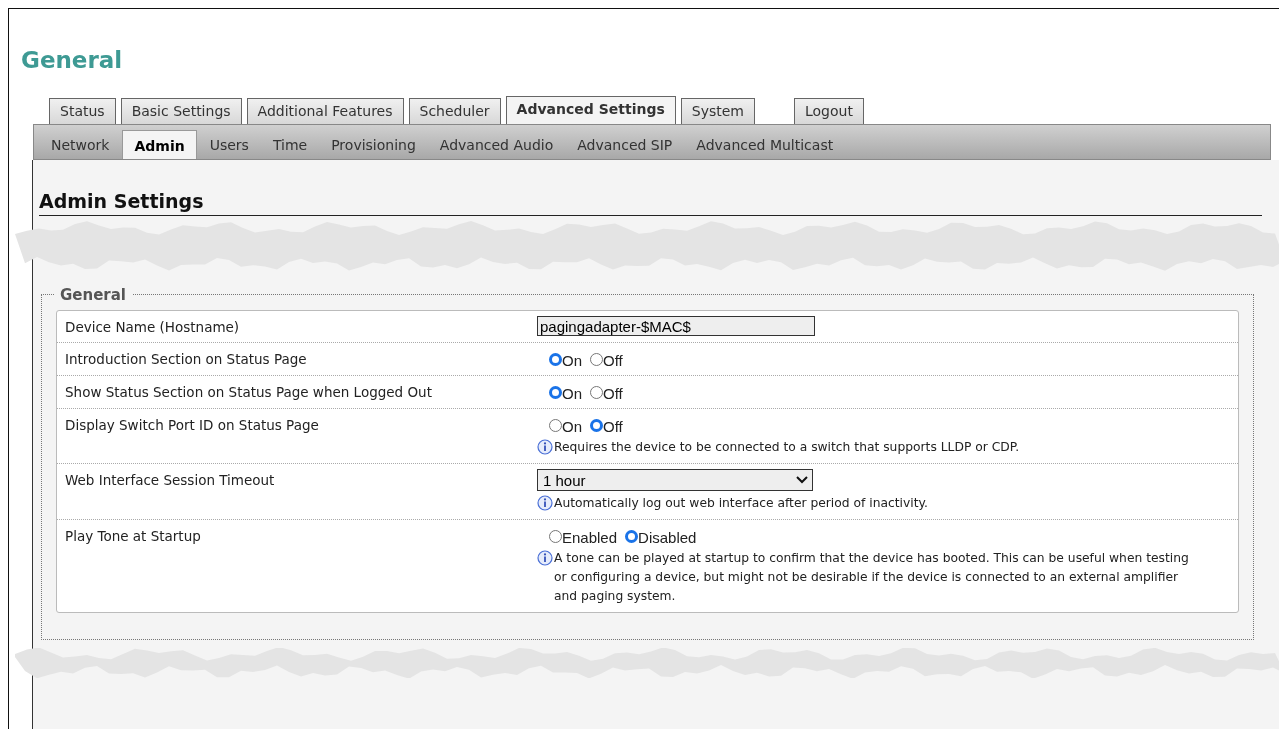 The image size is (1279, 729). What do you see at coordinates (625, 148) in the screenshot?
I see `subtab: Advanced SIP` at bounding box center [625, 148].